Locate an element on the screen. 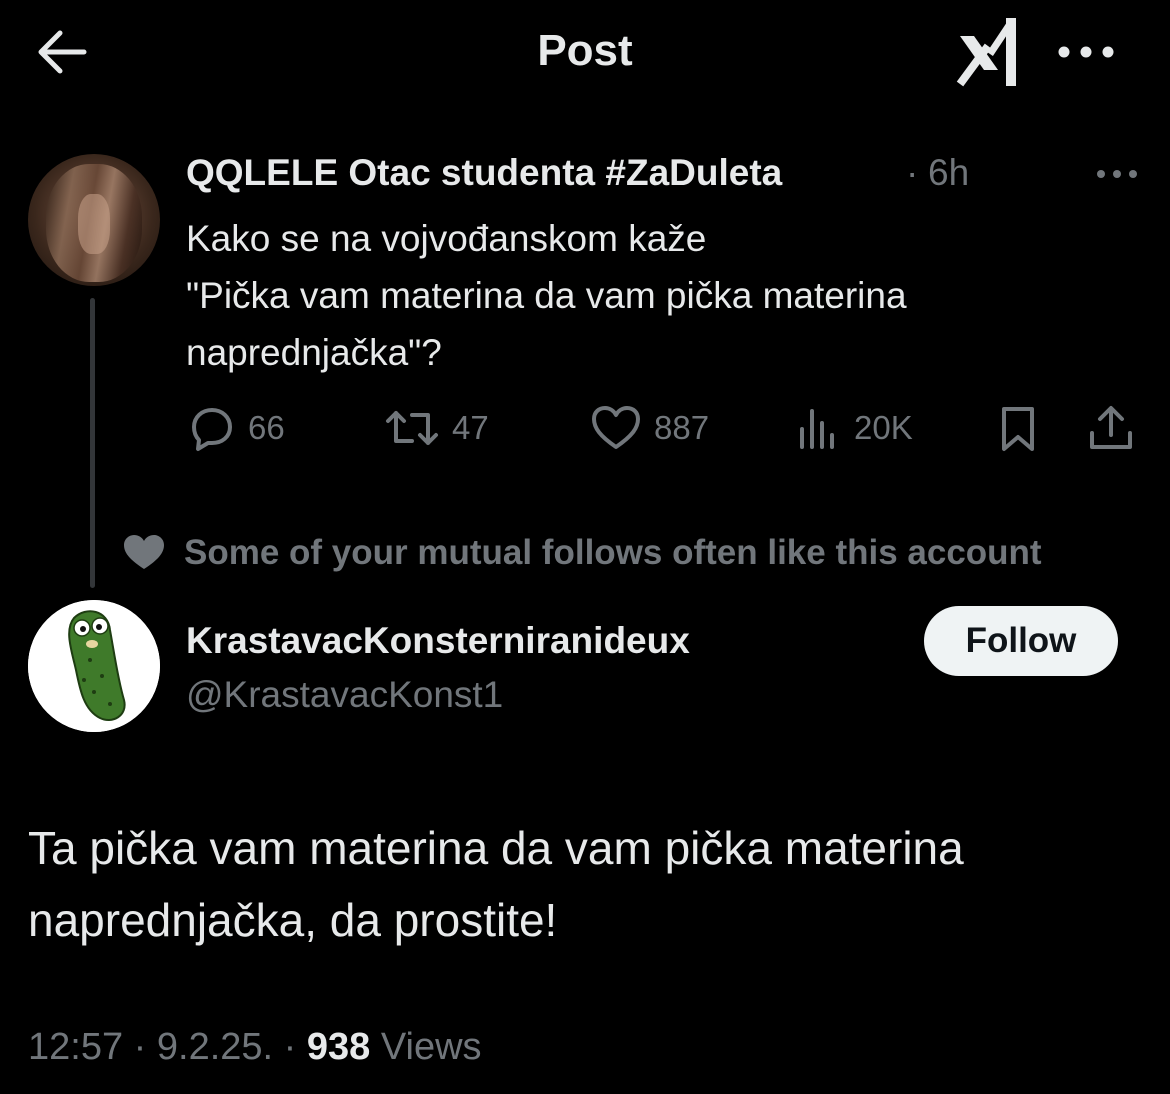 The image size is (1170, 1094). more-options-button is located at coordinates (1086, 52).